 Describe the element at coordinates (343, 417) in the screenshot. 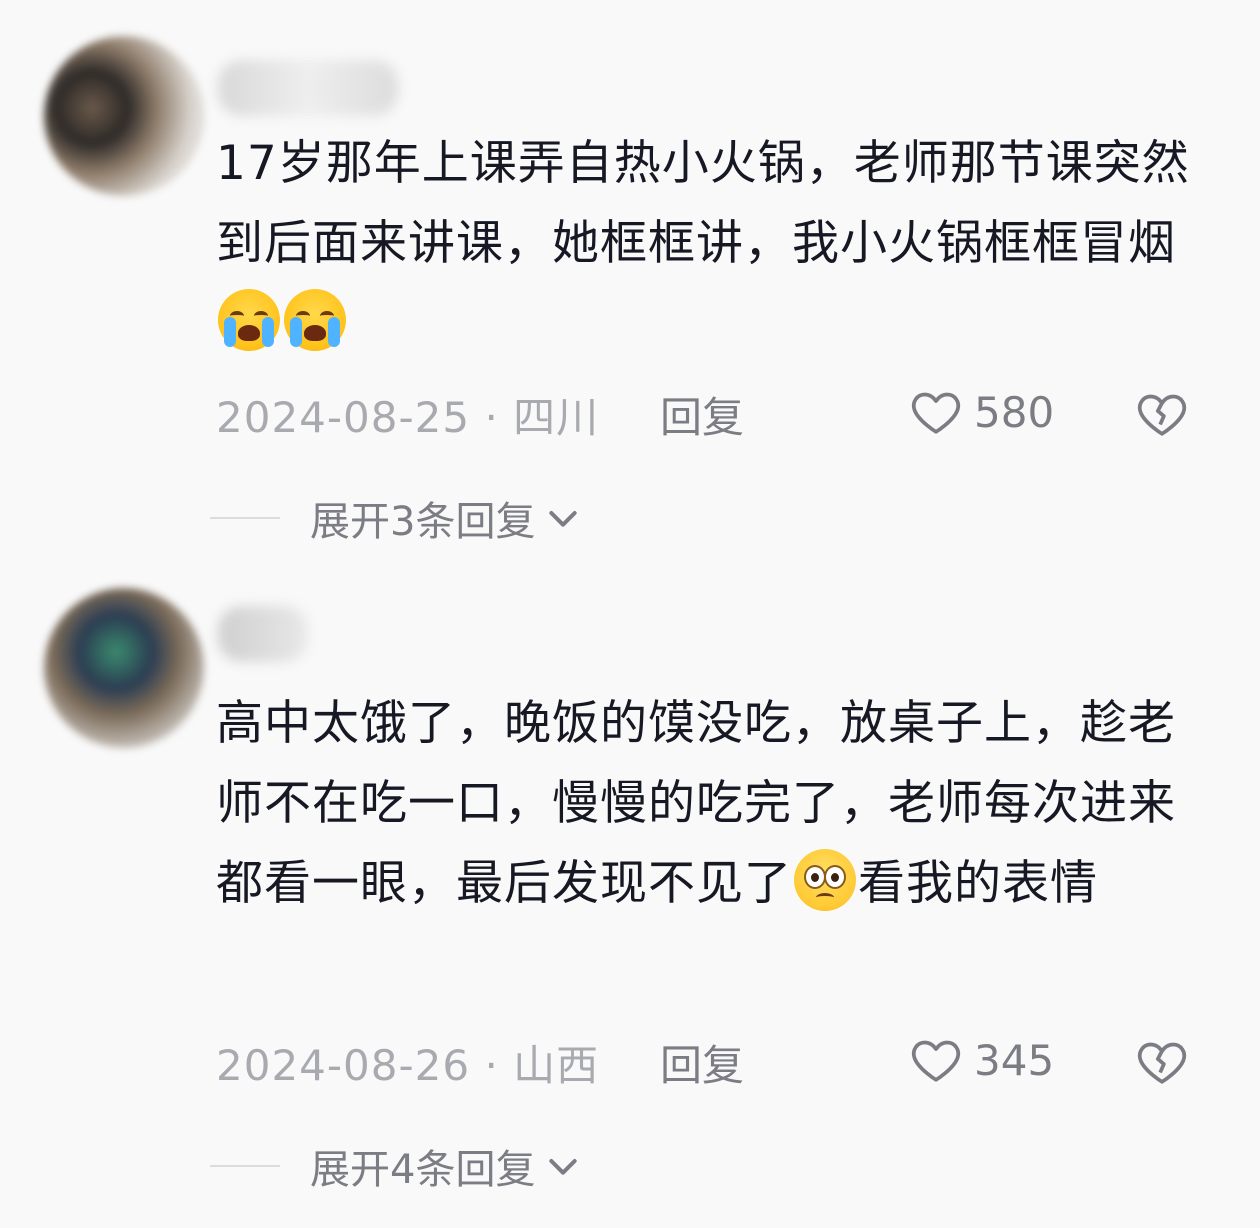

I see `comment-date: 2024-08-25` at that location.